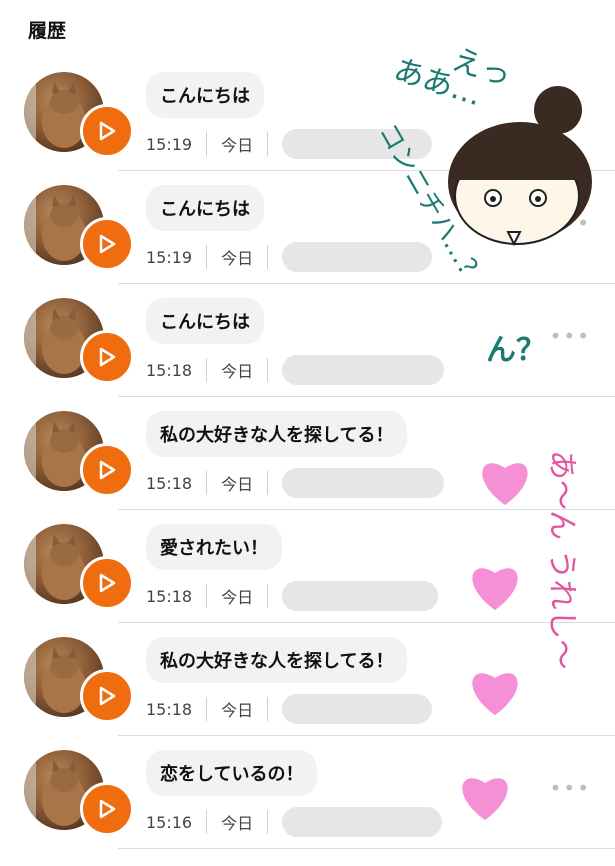 The image size is (615, 866). Describe the element at coordinates (307, 227) in the screenshot. I see `list-item: こんにちは 15:19 今日 •••` at that location.